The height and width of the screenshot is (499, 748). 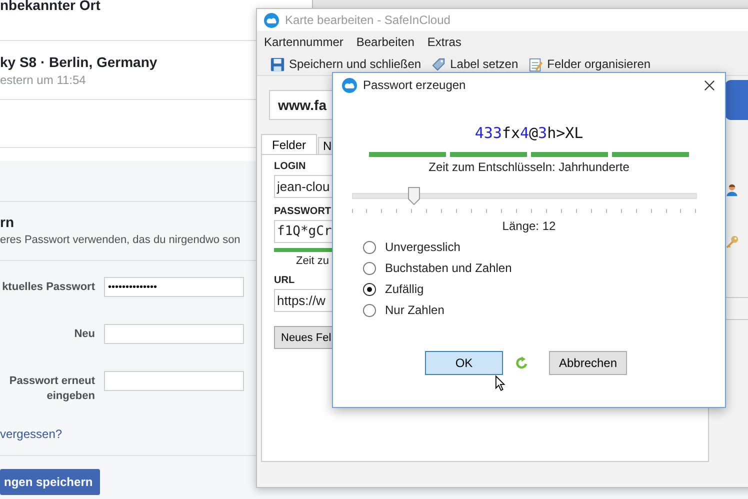 What do you see at coordinates (43, 79) in the screenshot?
I see `session-time: estern um 11:54` at bounding box center [43, 79].